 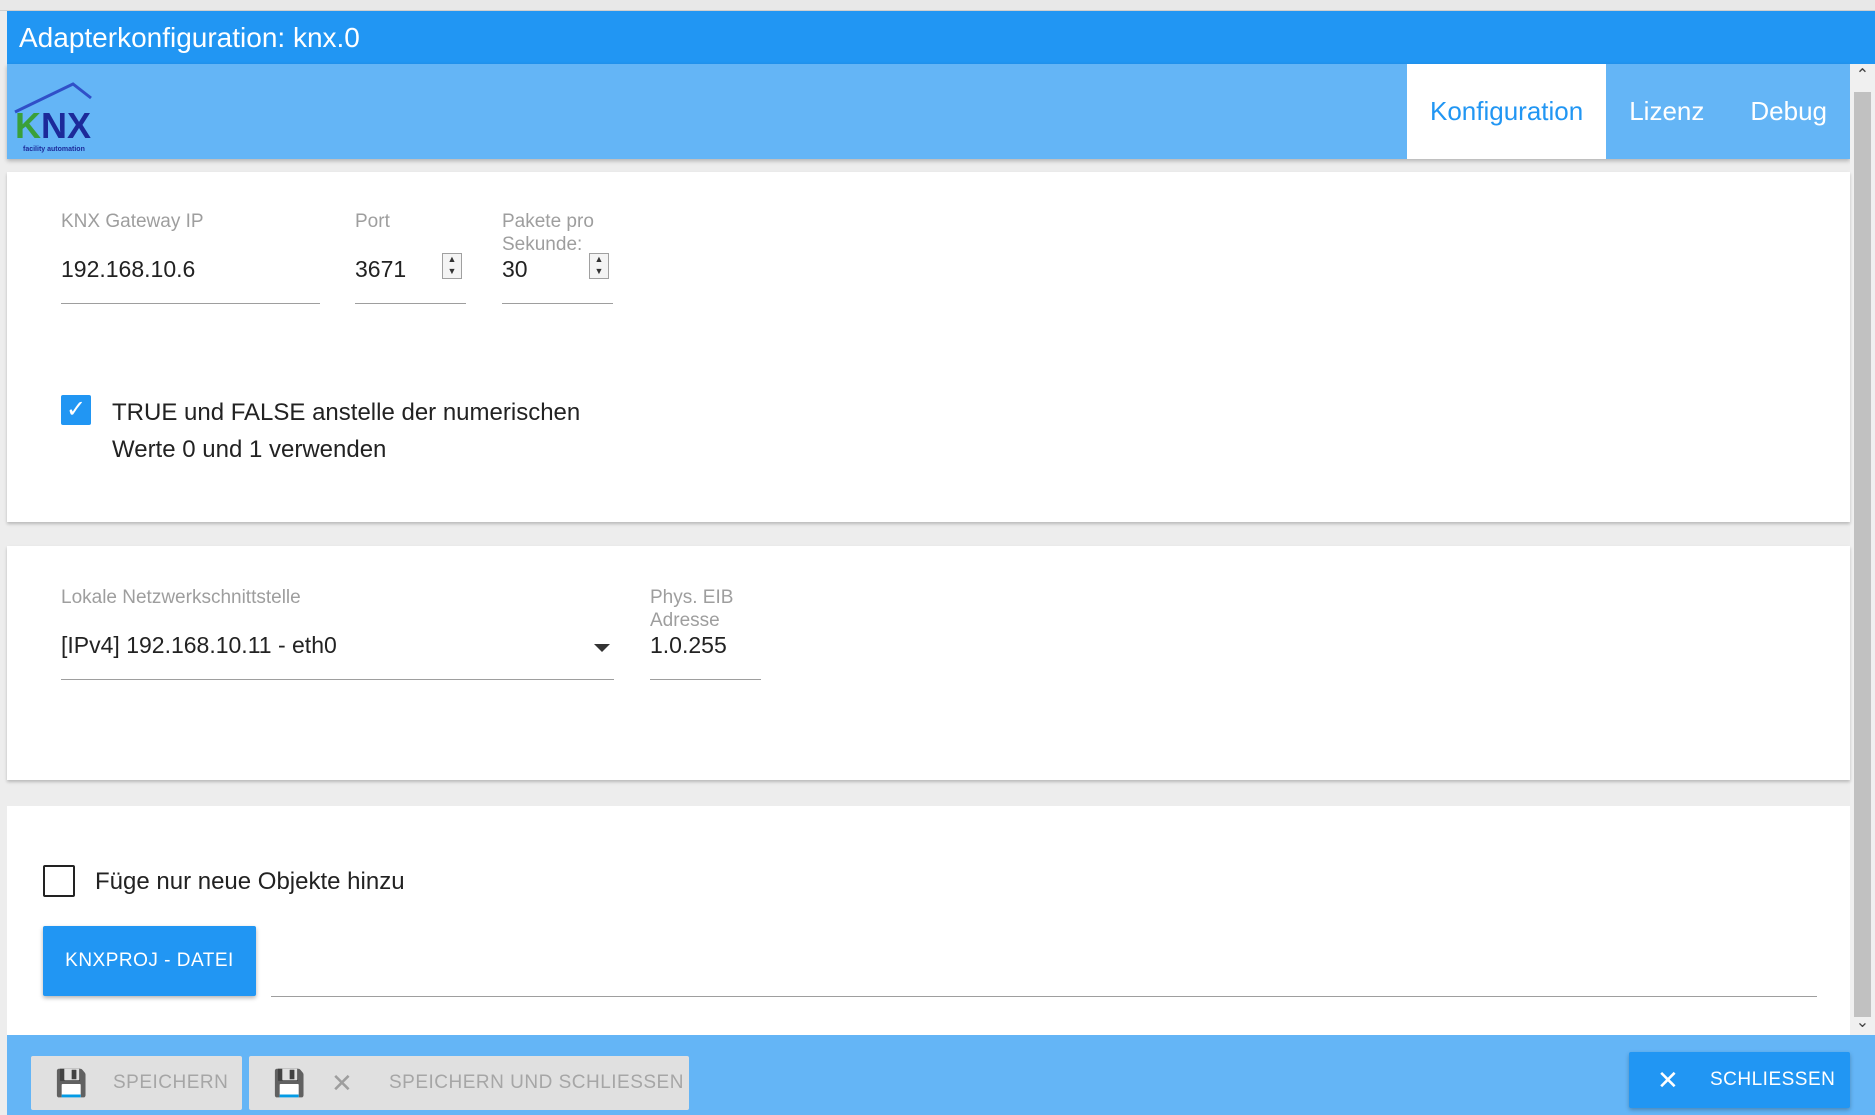 I want to click on packets-underline, so click(x=557, y=303).